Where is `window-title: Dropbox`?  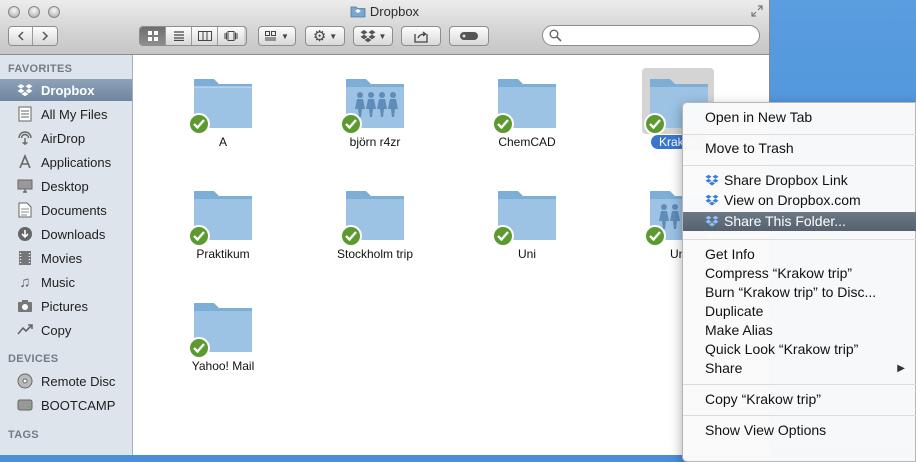
window-title: Dropbox is located at coordinates (384, 12).